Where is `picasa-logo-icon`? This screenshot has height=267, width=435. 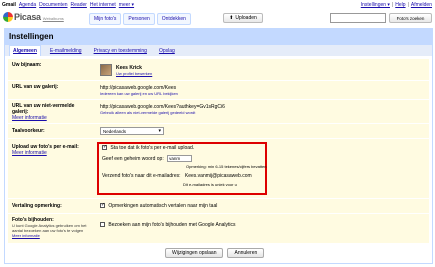 picasa-logo-icon is located at coordinates (8, 17).